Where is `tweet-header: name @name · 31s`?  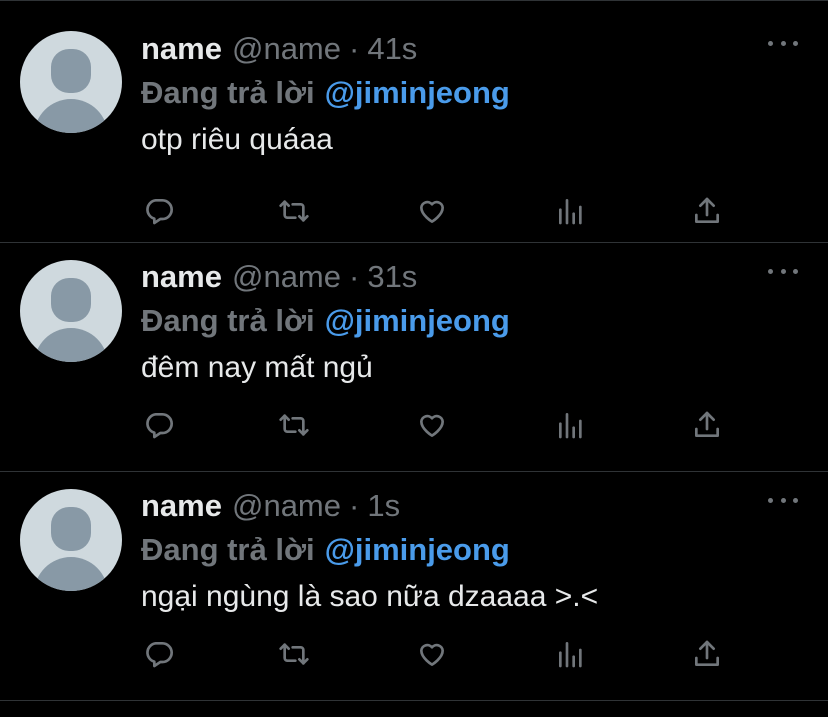
tweet-header: name @name · 31s is located at coordinates (469, 279).